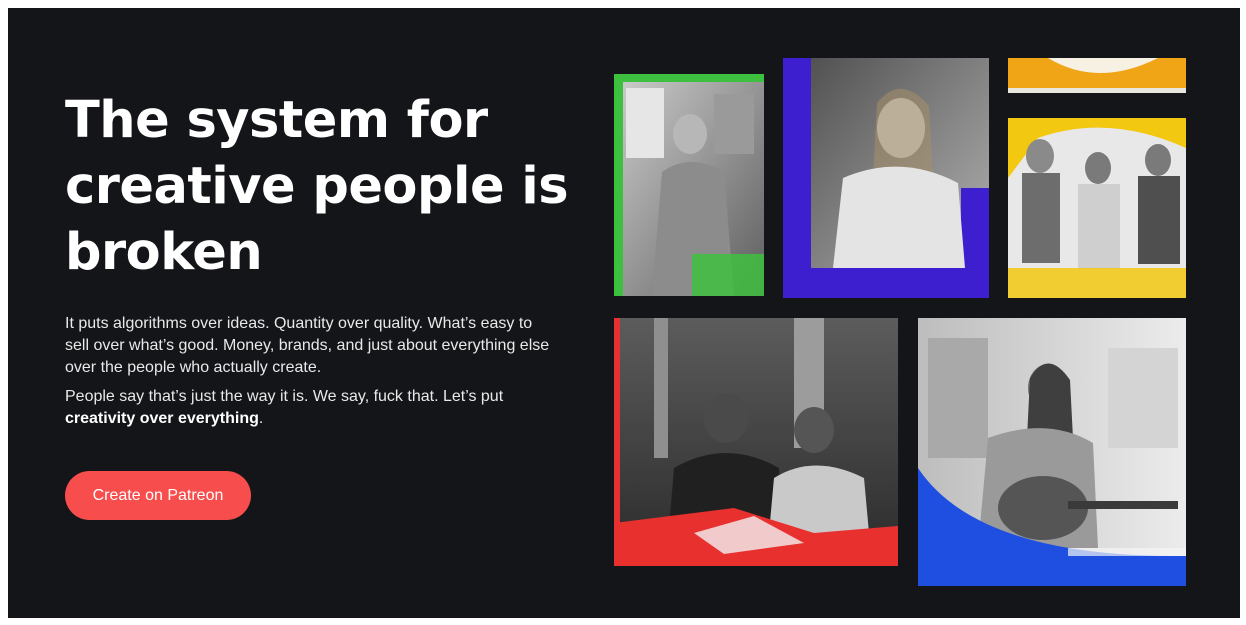  Describe the element at coordinates (689, 185) in the screenshot. I see `photo-artist-with-glasses` at that location.